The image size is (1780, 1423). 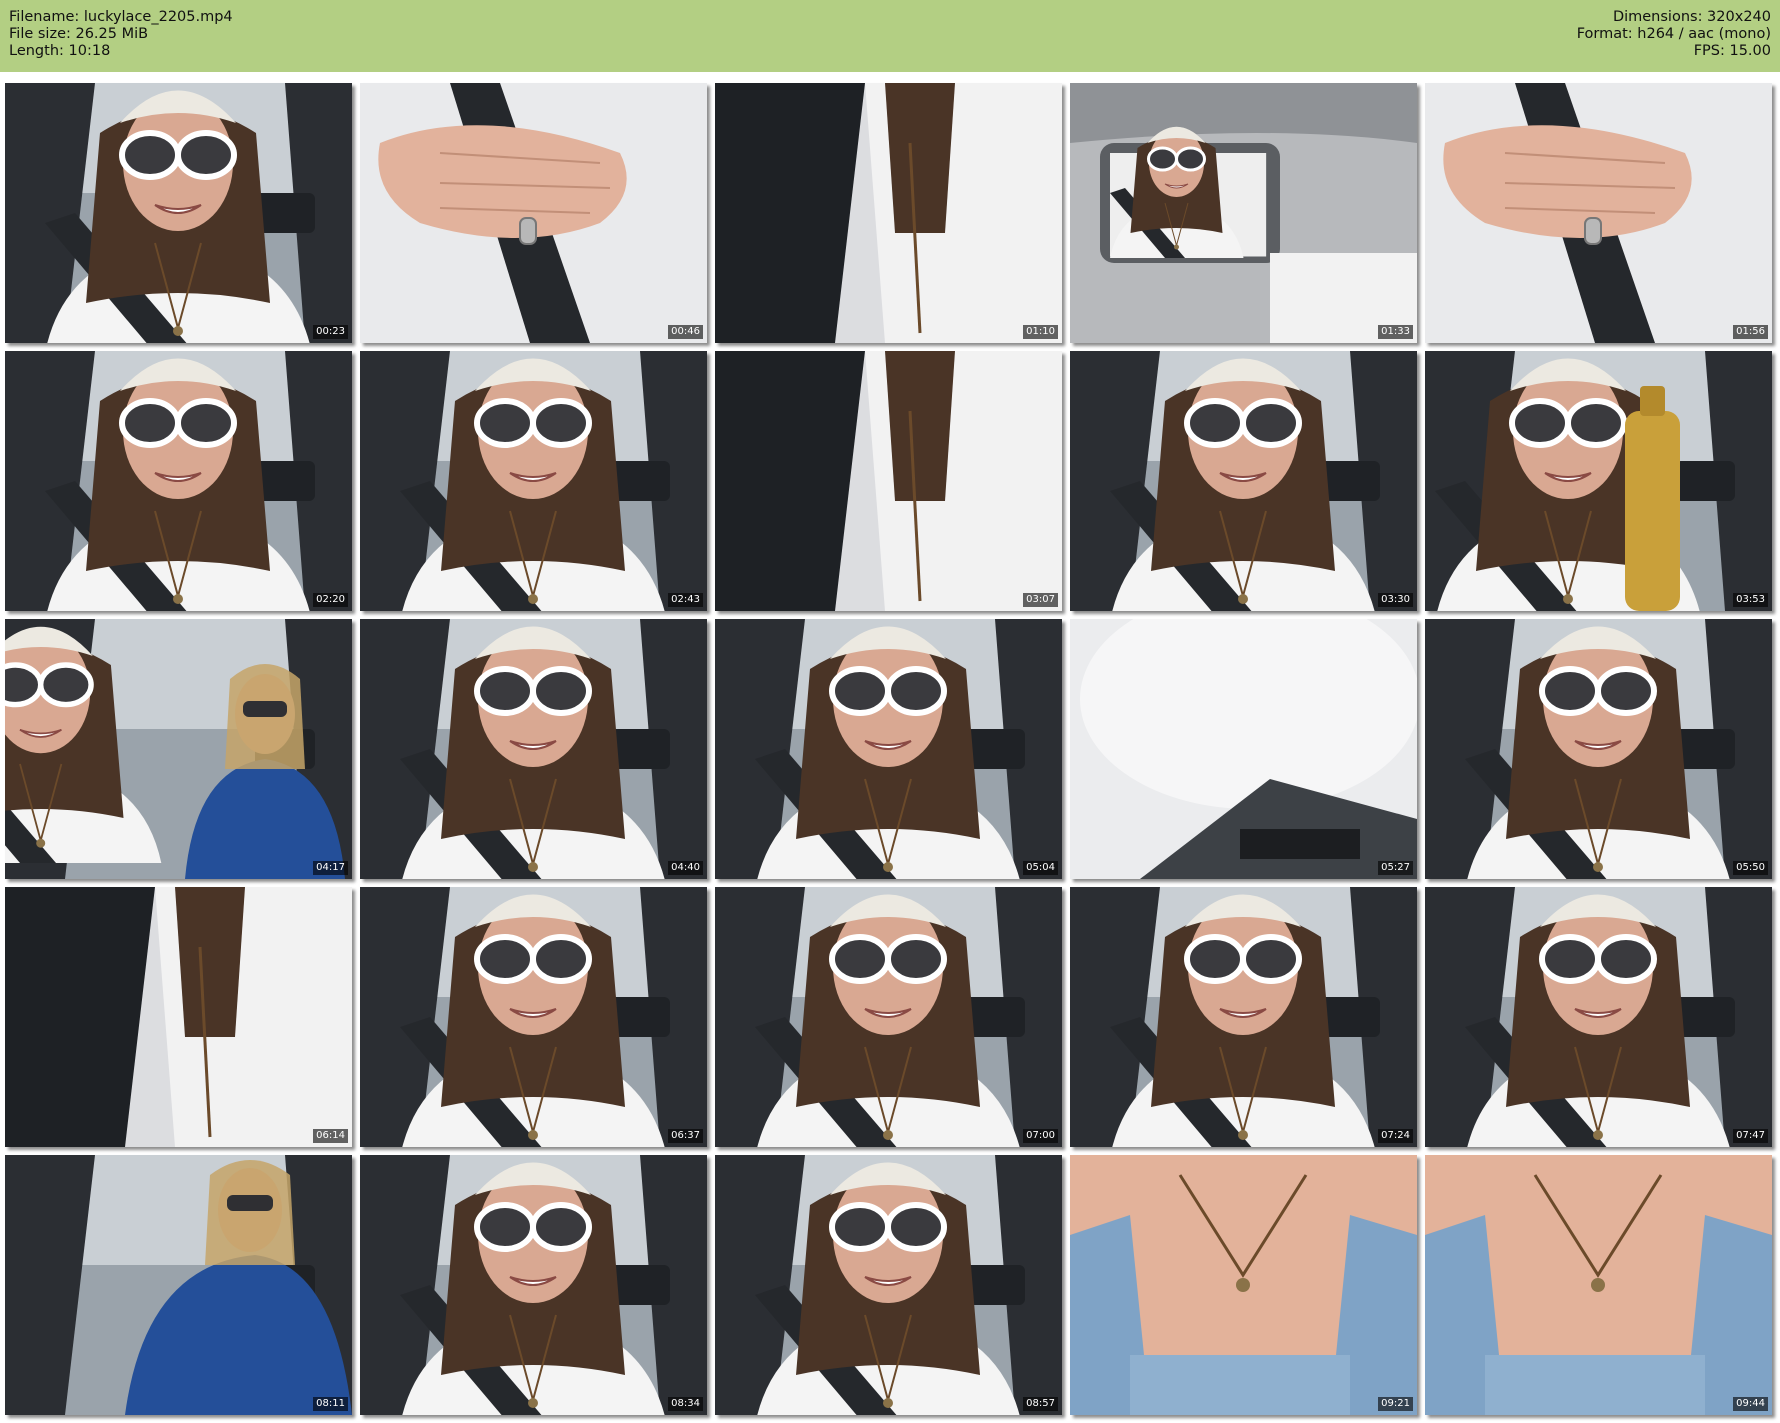 What do you see at coordinates (330, 1136) in the screenshot?
I see `timestamp-label: 06:14` at bounding box center [330, 1136].